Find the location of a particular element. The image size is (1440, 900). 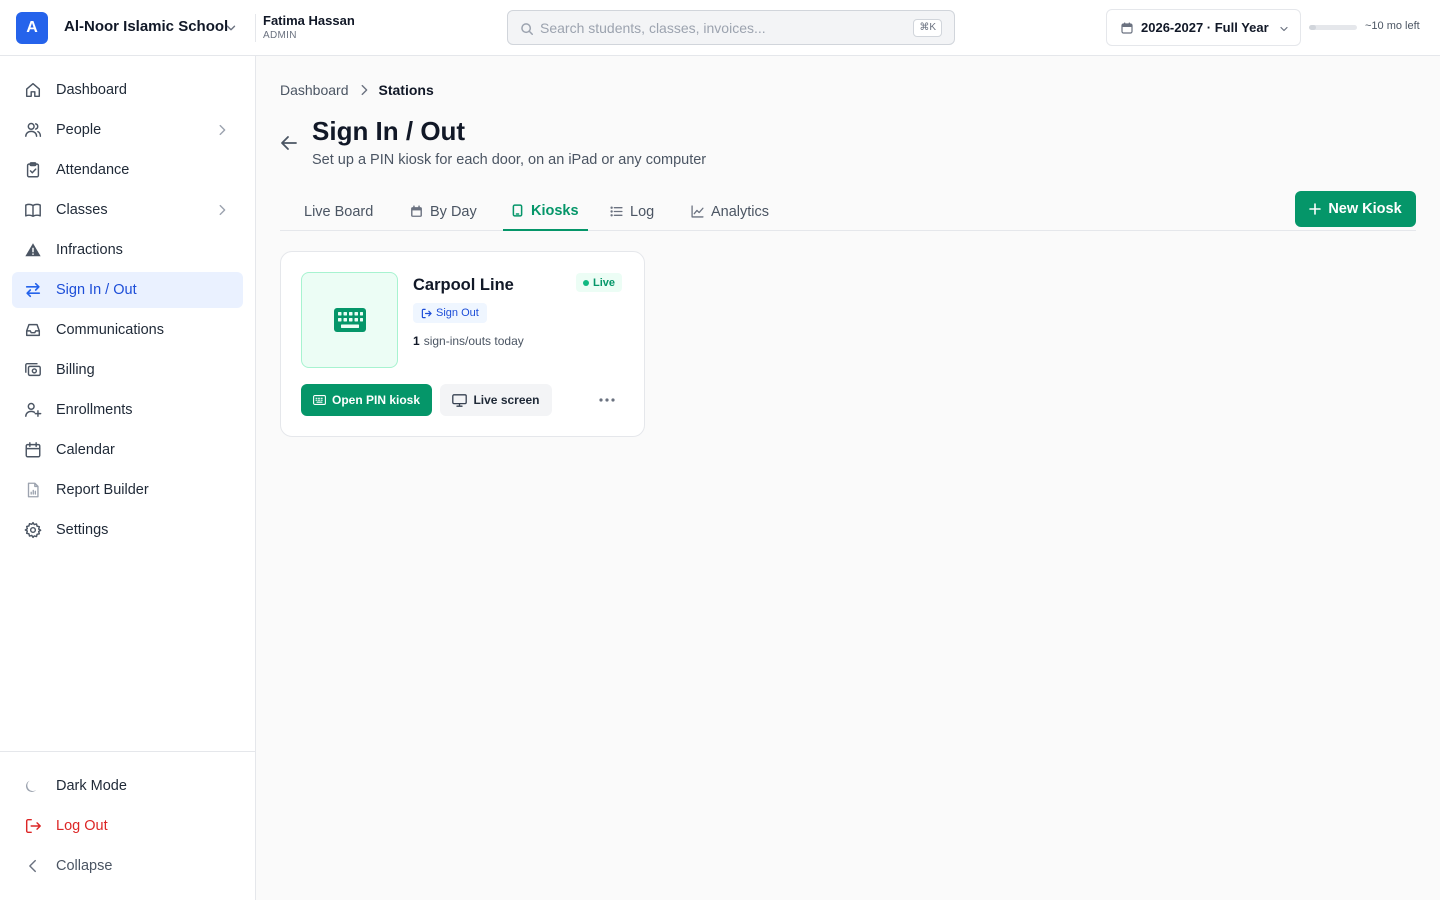

school-year-select: 2026-2027 · Full Year is located at coordinates (1203, 27).